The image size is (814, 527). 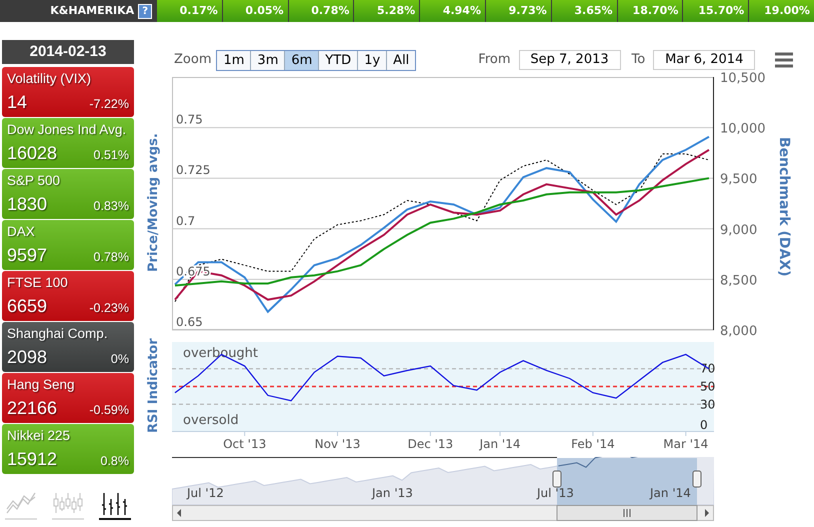 I want to click on index-change: -7.22%, so click(x=109, y=104).